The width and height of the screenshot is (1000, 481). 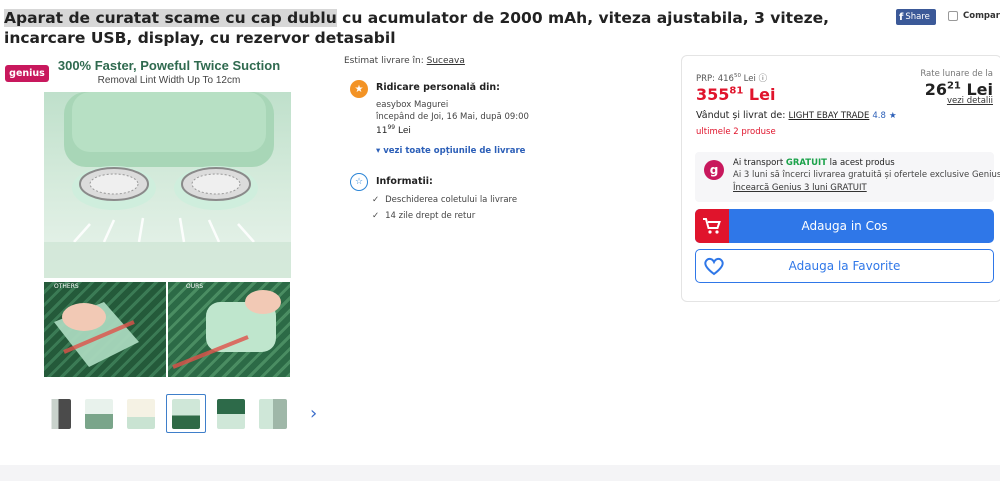 What do you see at coordinates (359, 182) in the screenshot?
I see `star-outline-icon: ☆` at bounding box center [359, 182].